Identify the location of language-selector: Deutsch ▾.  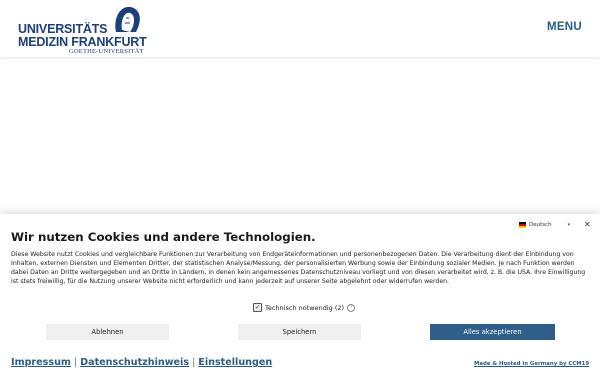
(544, 225).